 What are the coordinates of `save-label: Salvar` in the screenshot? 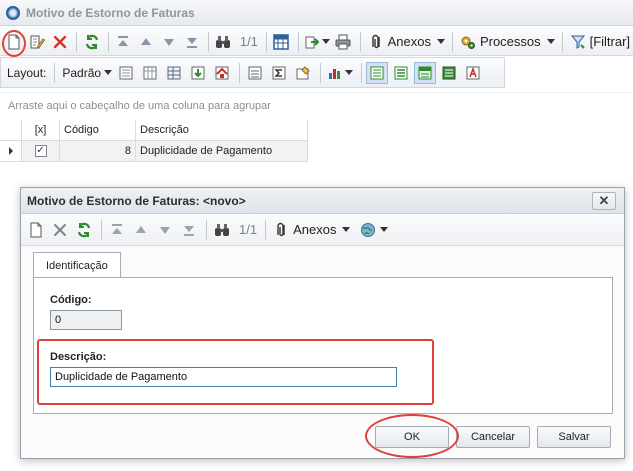 It's located at (574, 437).